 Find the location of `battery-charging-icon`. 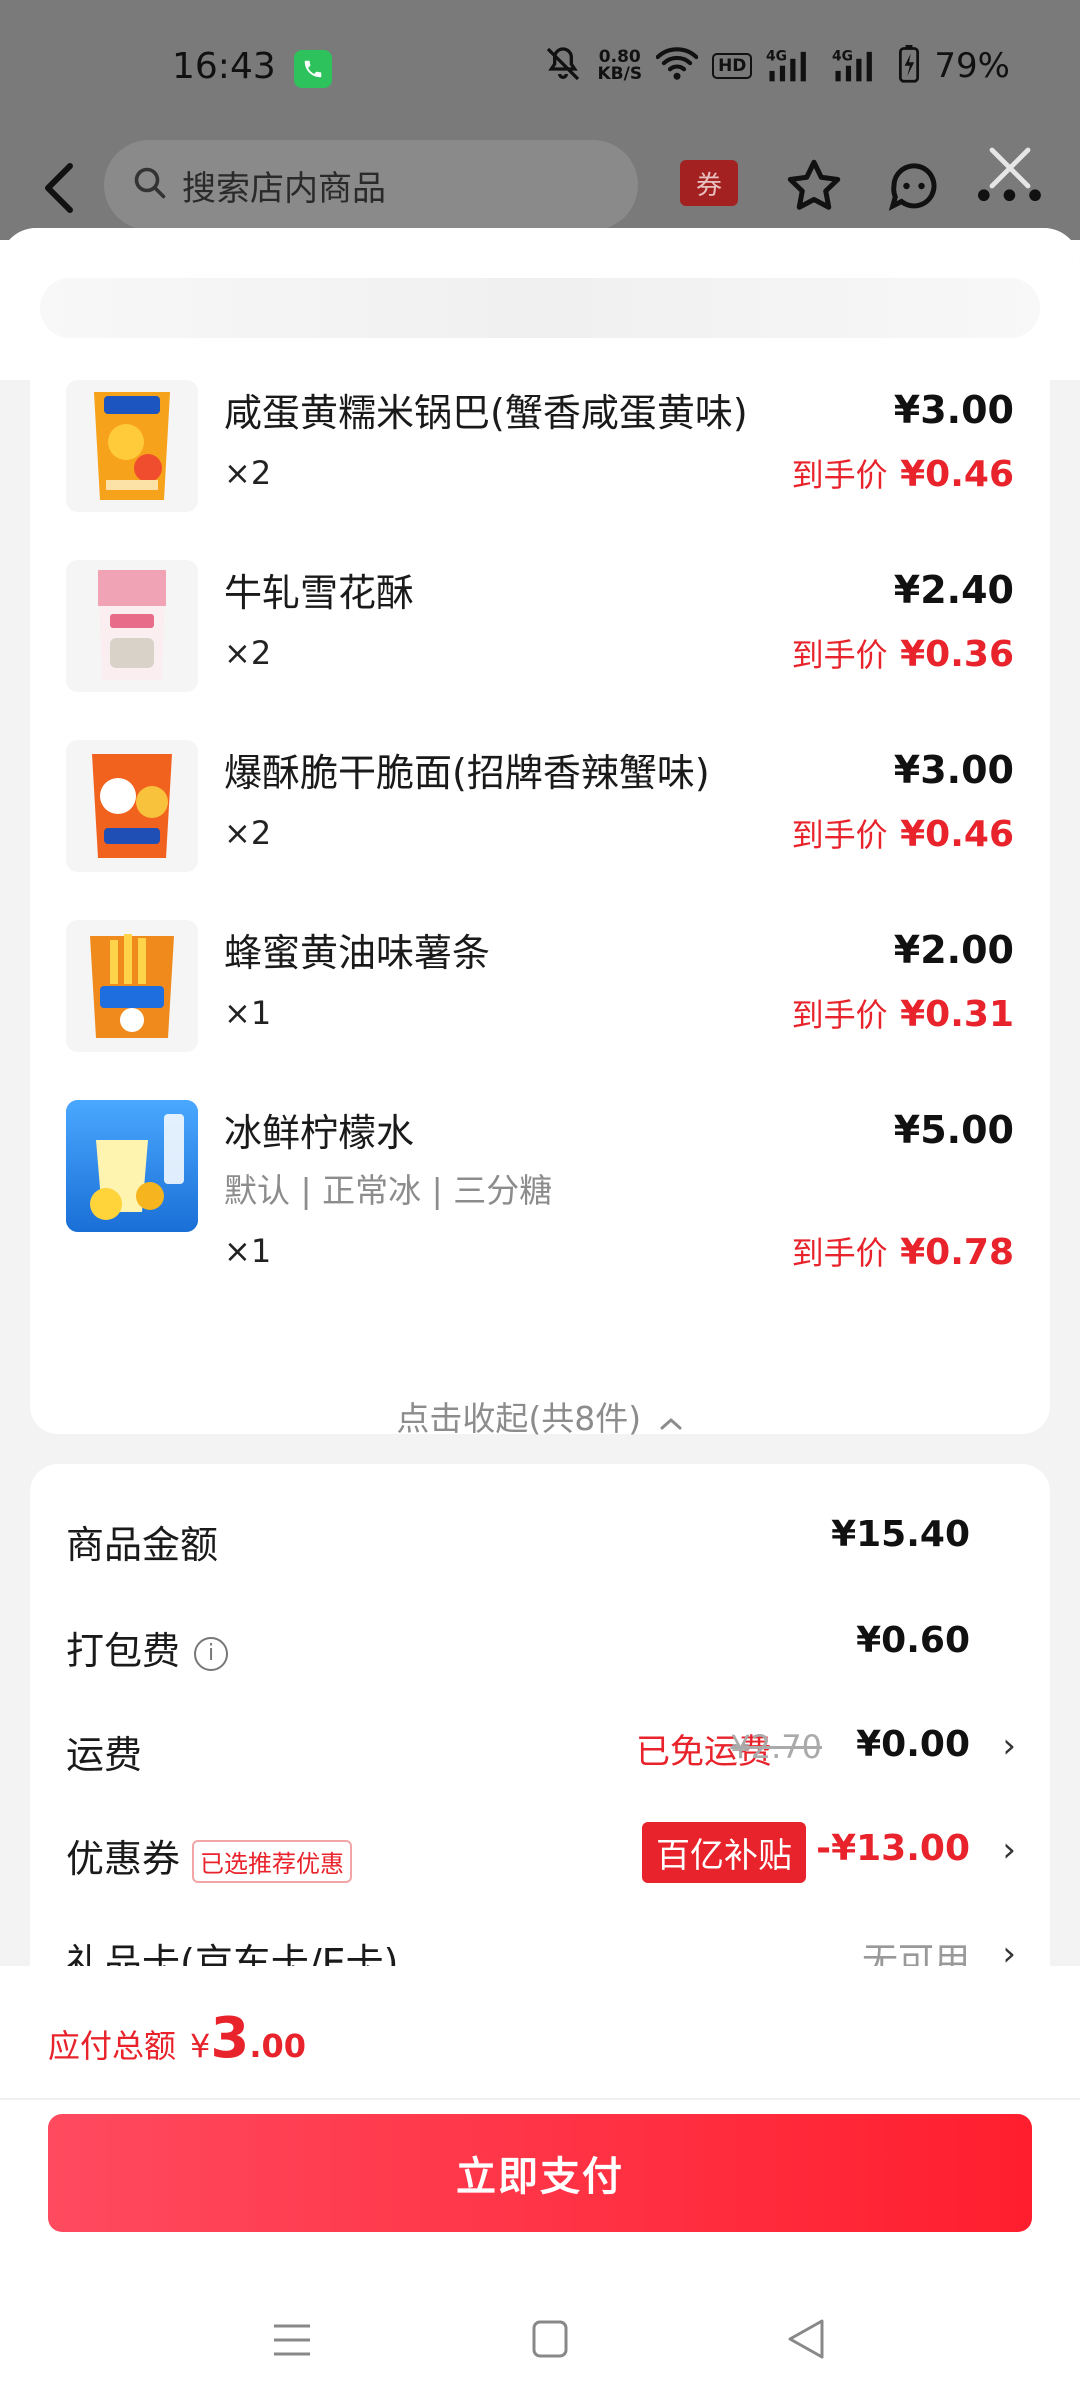

battery-charging-icon is located at coordinates (909, 66).